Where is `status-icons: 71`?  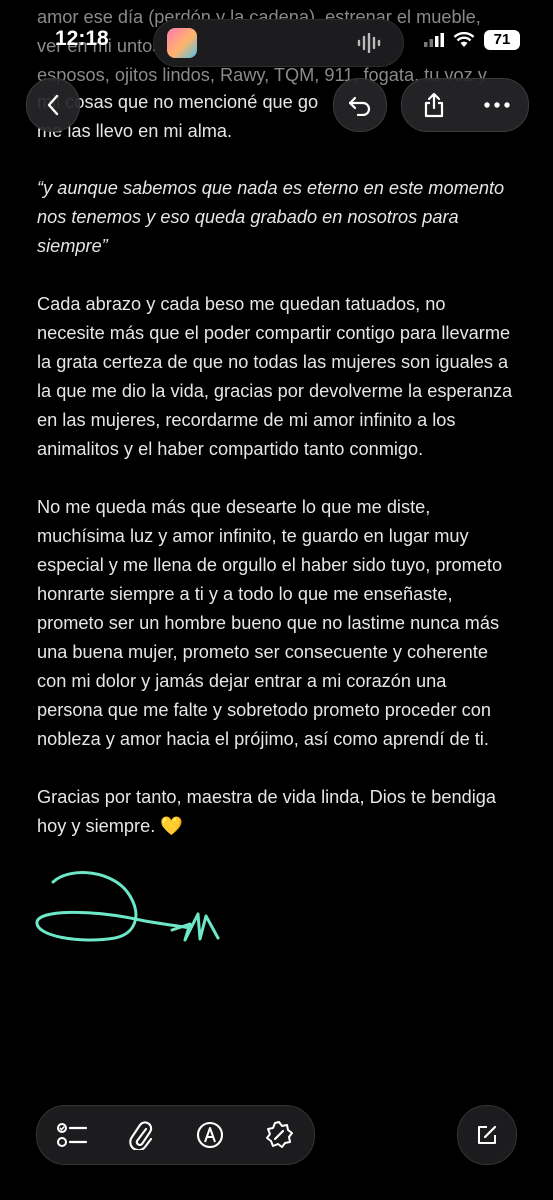
status-icons: 71 is located at coordinates (472, 40).